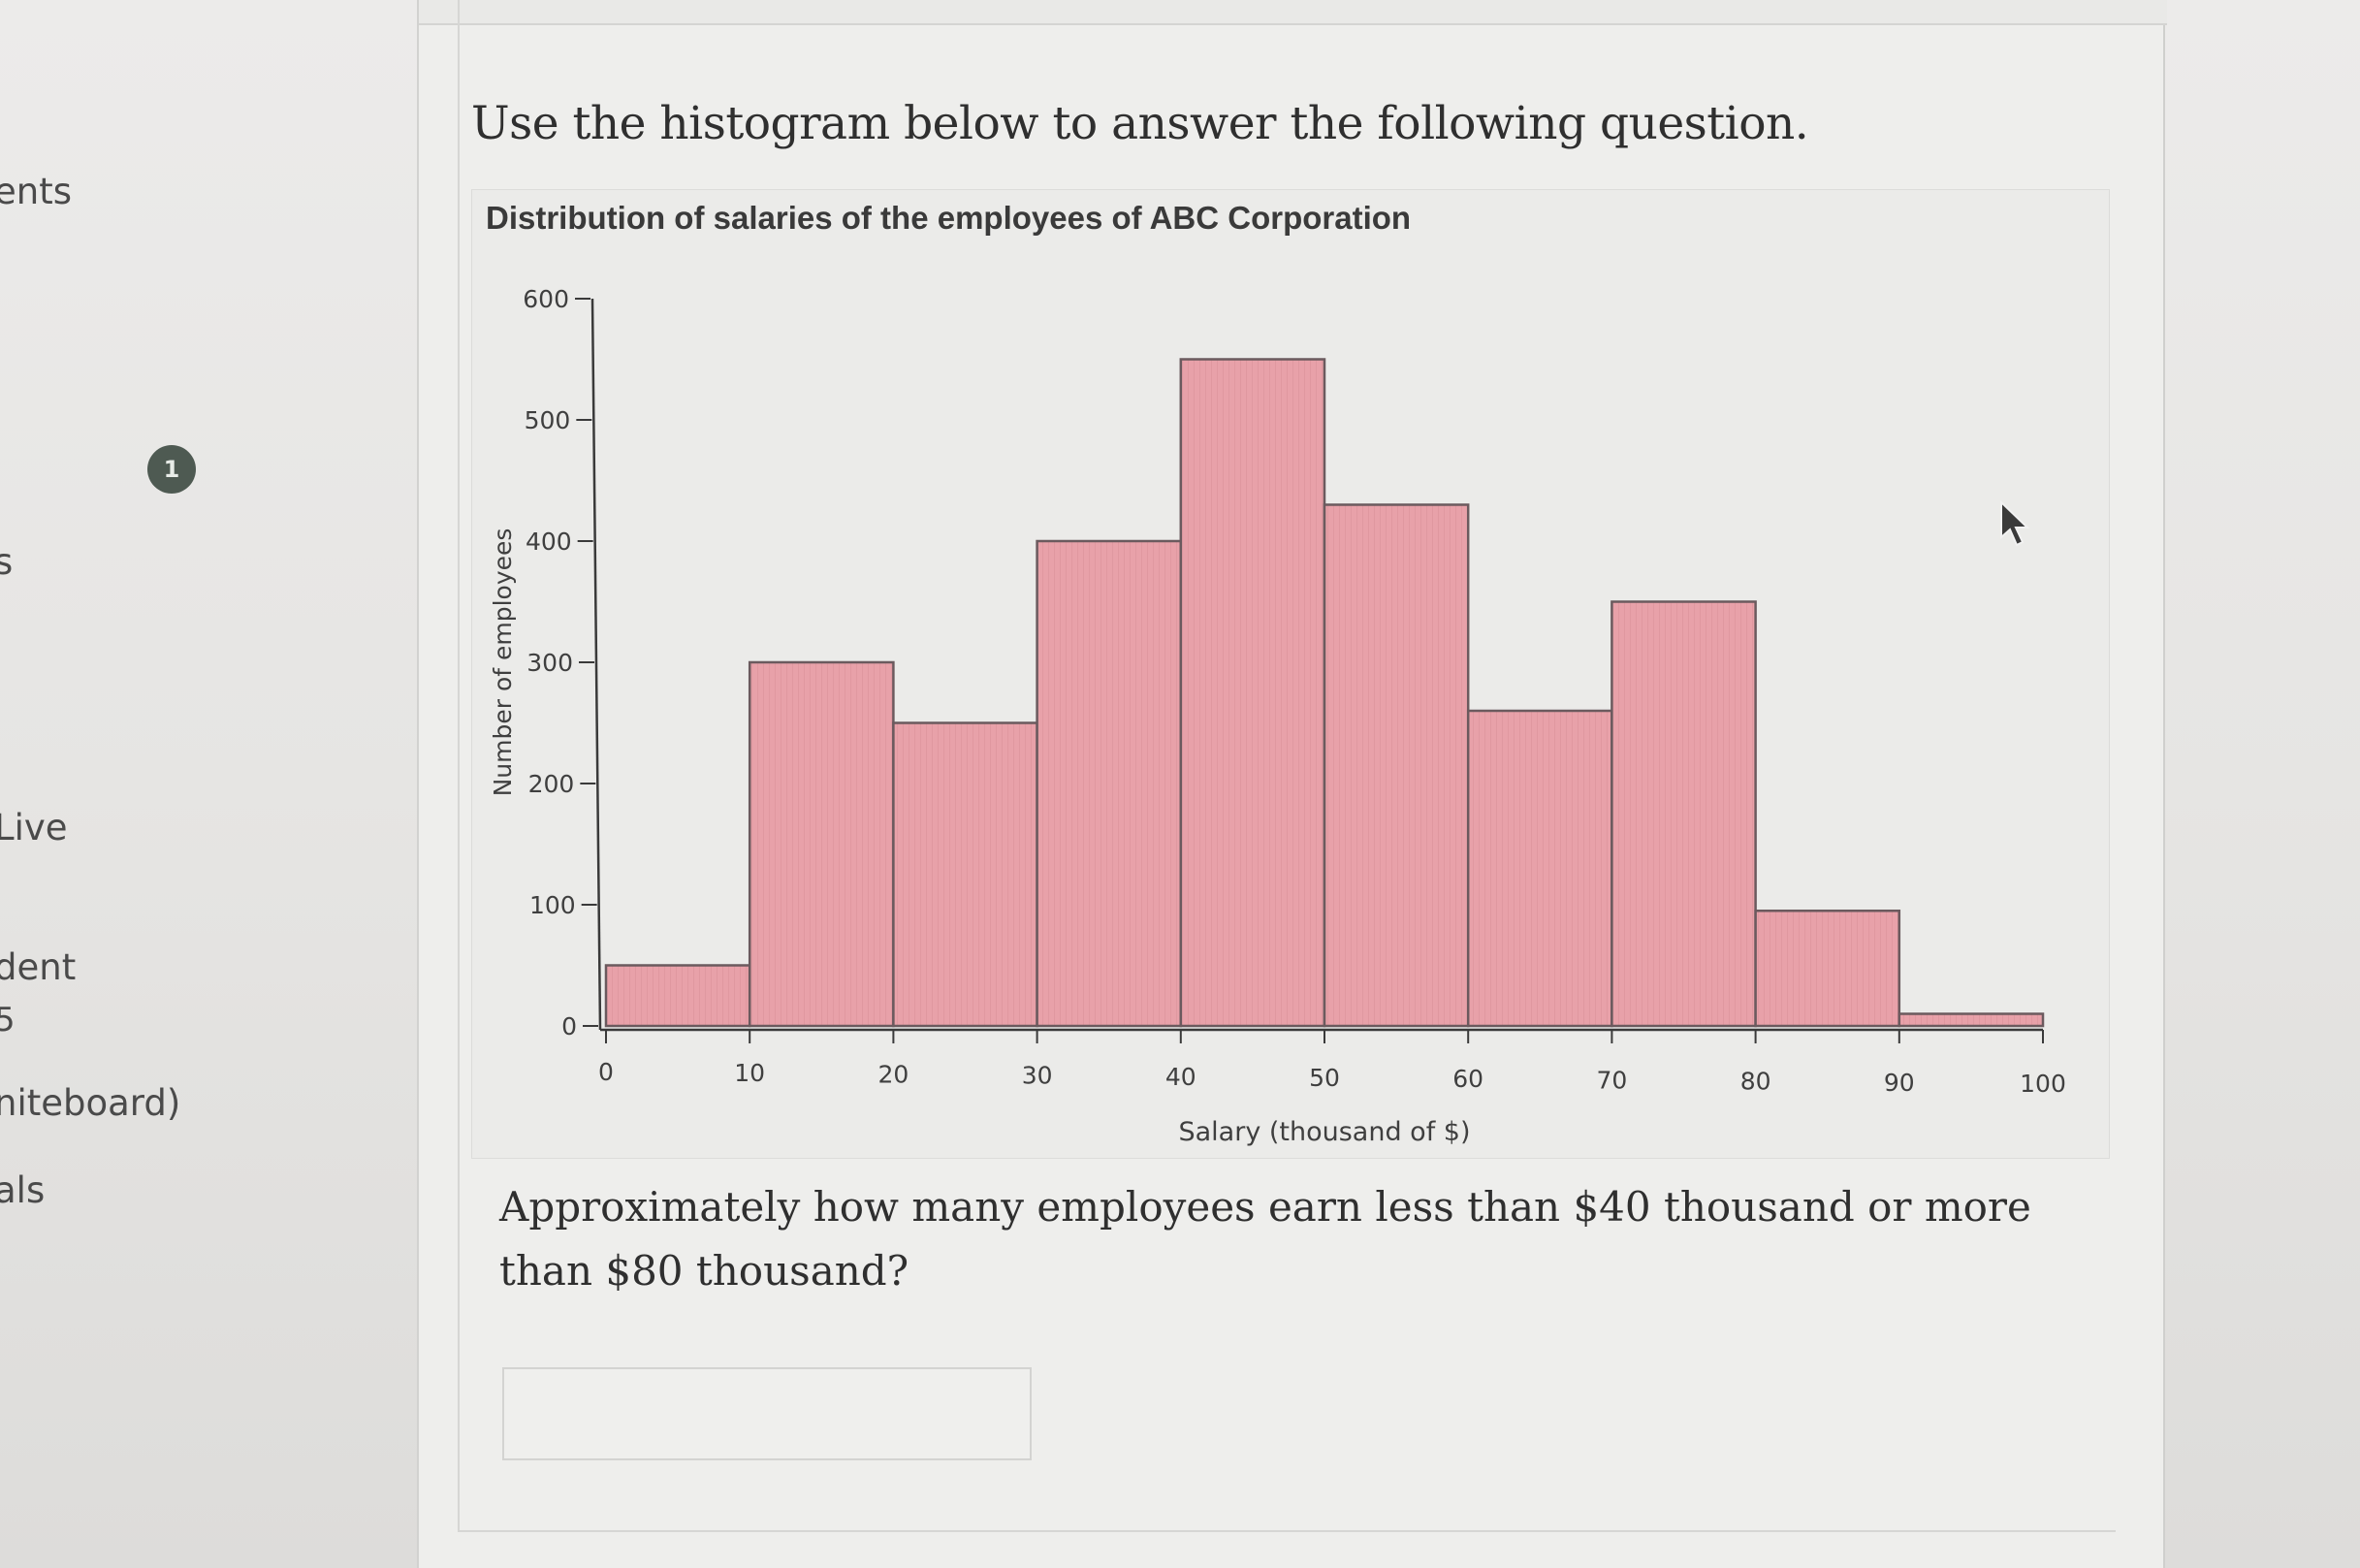 Image resolution: width=2360 pixels, height=1568 pixels. I want to click on y-tick-label: 600, so click(546, 299).